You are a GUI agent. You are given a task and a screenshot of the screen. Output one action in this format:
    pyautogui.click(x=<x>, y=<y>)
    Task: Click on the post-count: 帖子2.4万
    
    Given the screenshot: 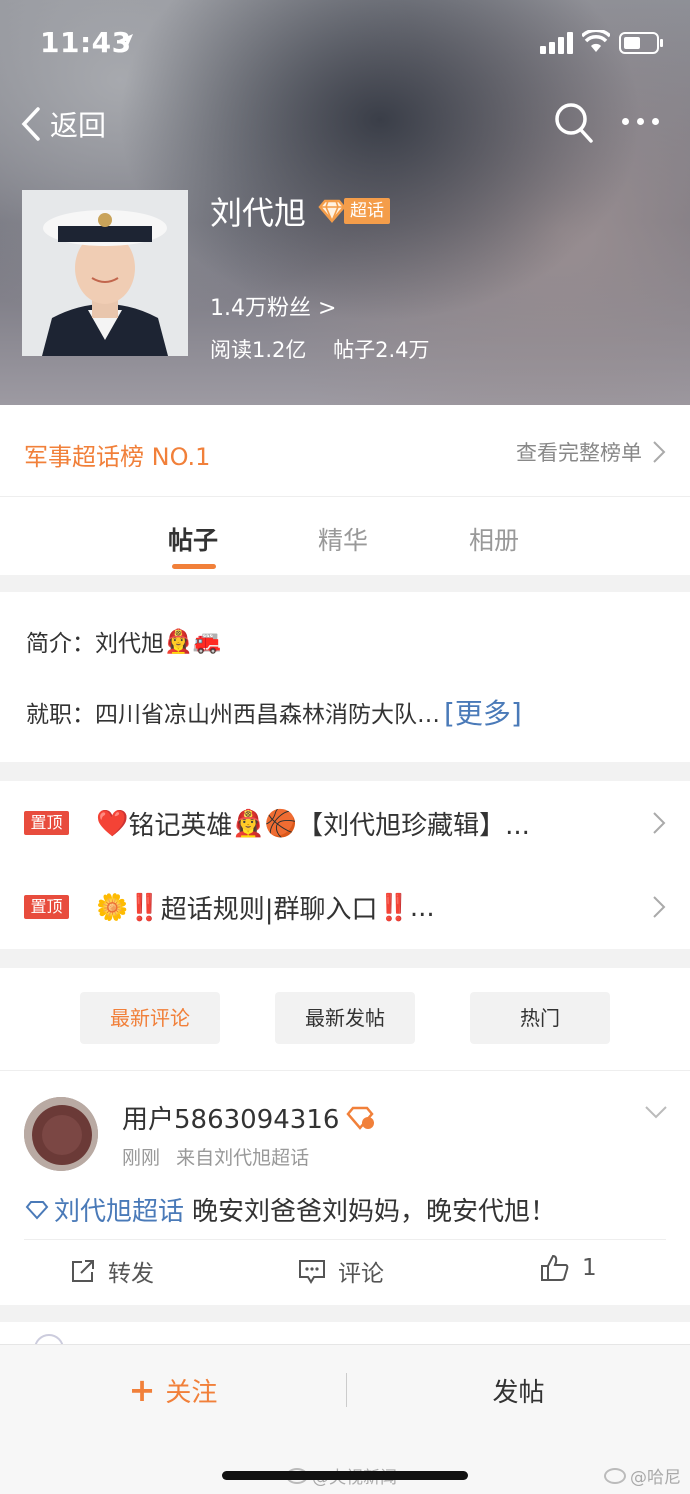 What is the action you would take?
    pyautogui.click(x=381, y=350)
    